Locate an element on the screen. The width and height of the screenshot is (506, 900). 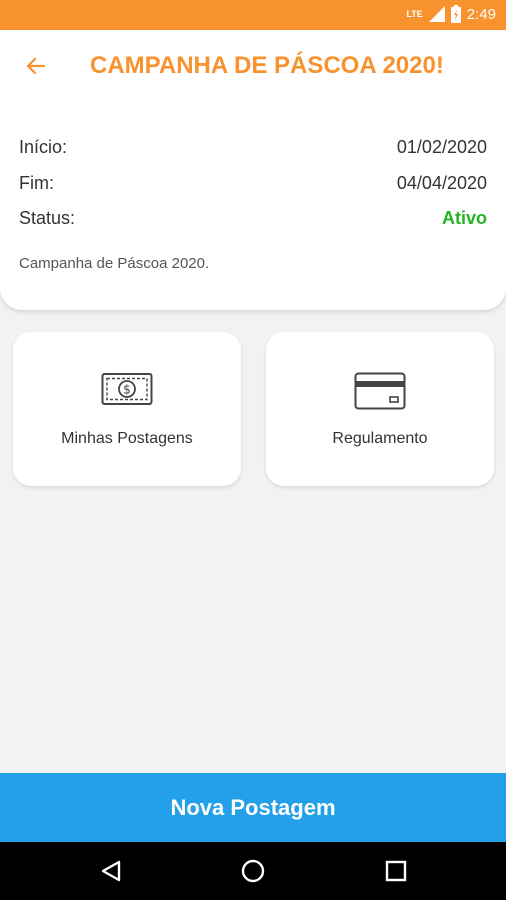
rules-tile: Regulamento is located at coordinates (380, 409).